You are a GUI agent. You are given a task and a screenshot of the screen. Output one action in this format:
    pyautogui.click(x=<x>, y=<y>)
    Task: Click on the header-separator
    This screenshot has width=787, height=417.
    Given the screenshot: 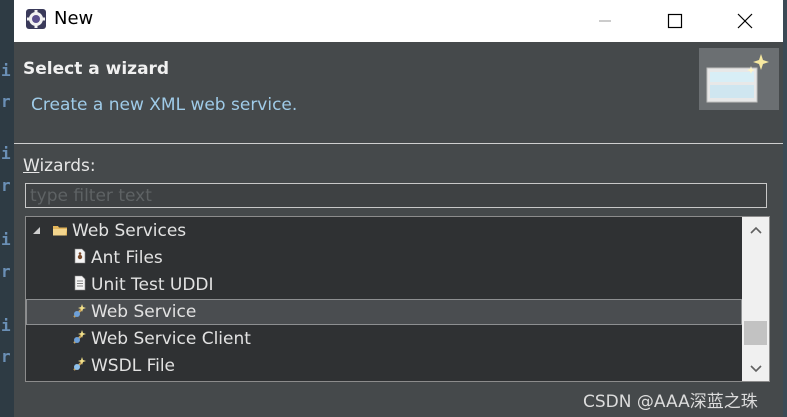 What is the action you would take?
    pyautogui.click(x=398, y=143)
    